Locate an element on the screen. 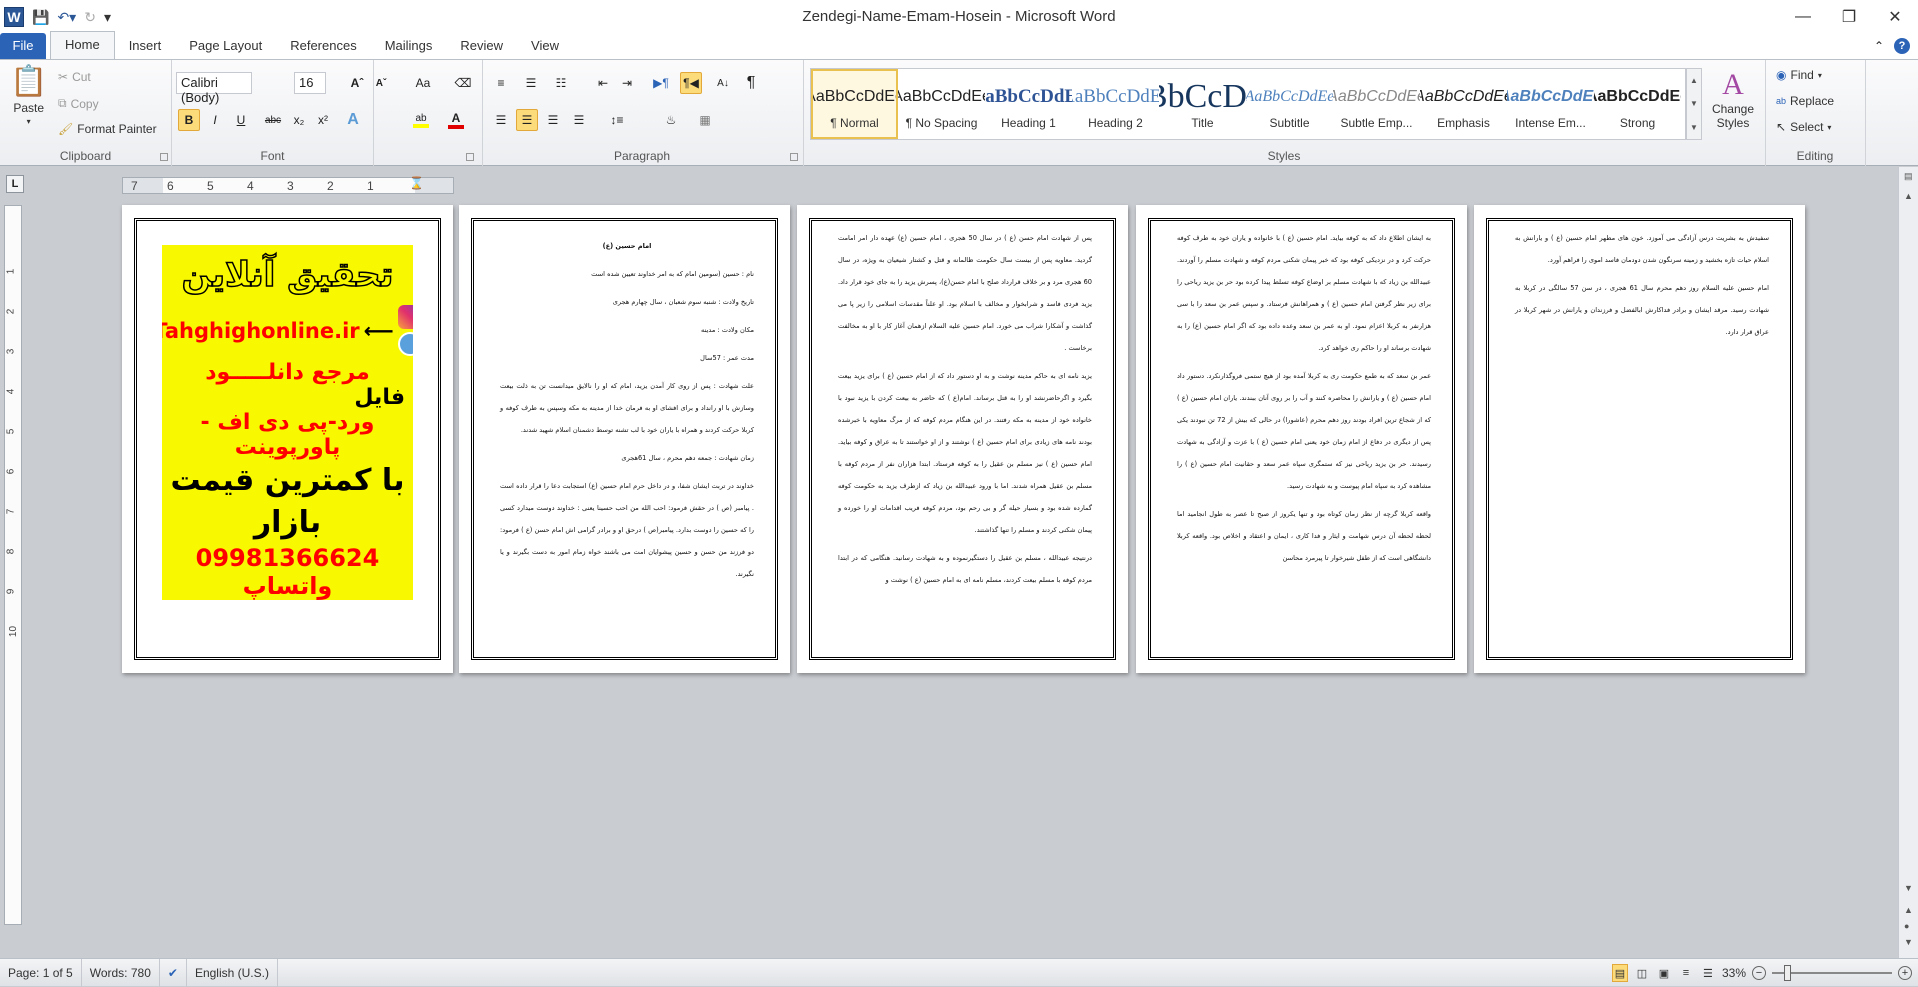 The height and width of the screenshot is (987, 1918). find-button: ◉ Find ▾ is located at coordinates (1799, 75).